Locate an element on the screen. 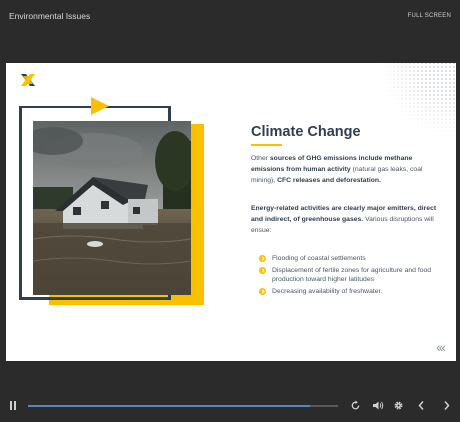 The height and width of the screenshot is (422, 460). volume-icon is located at coordinates (378, 405).